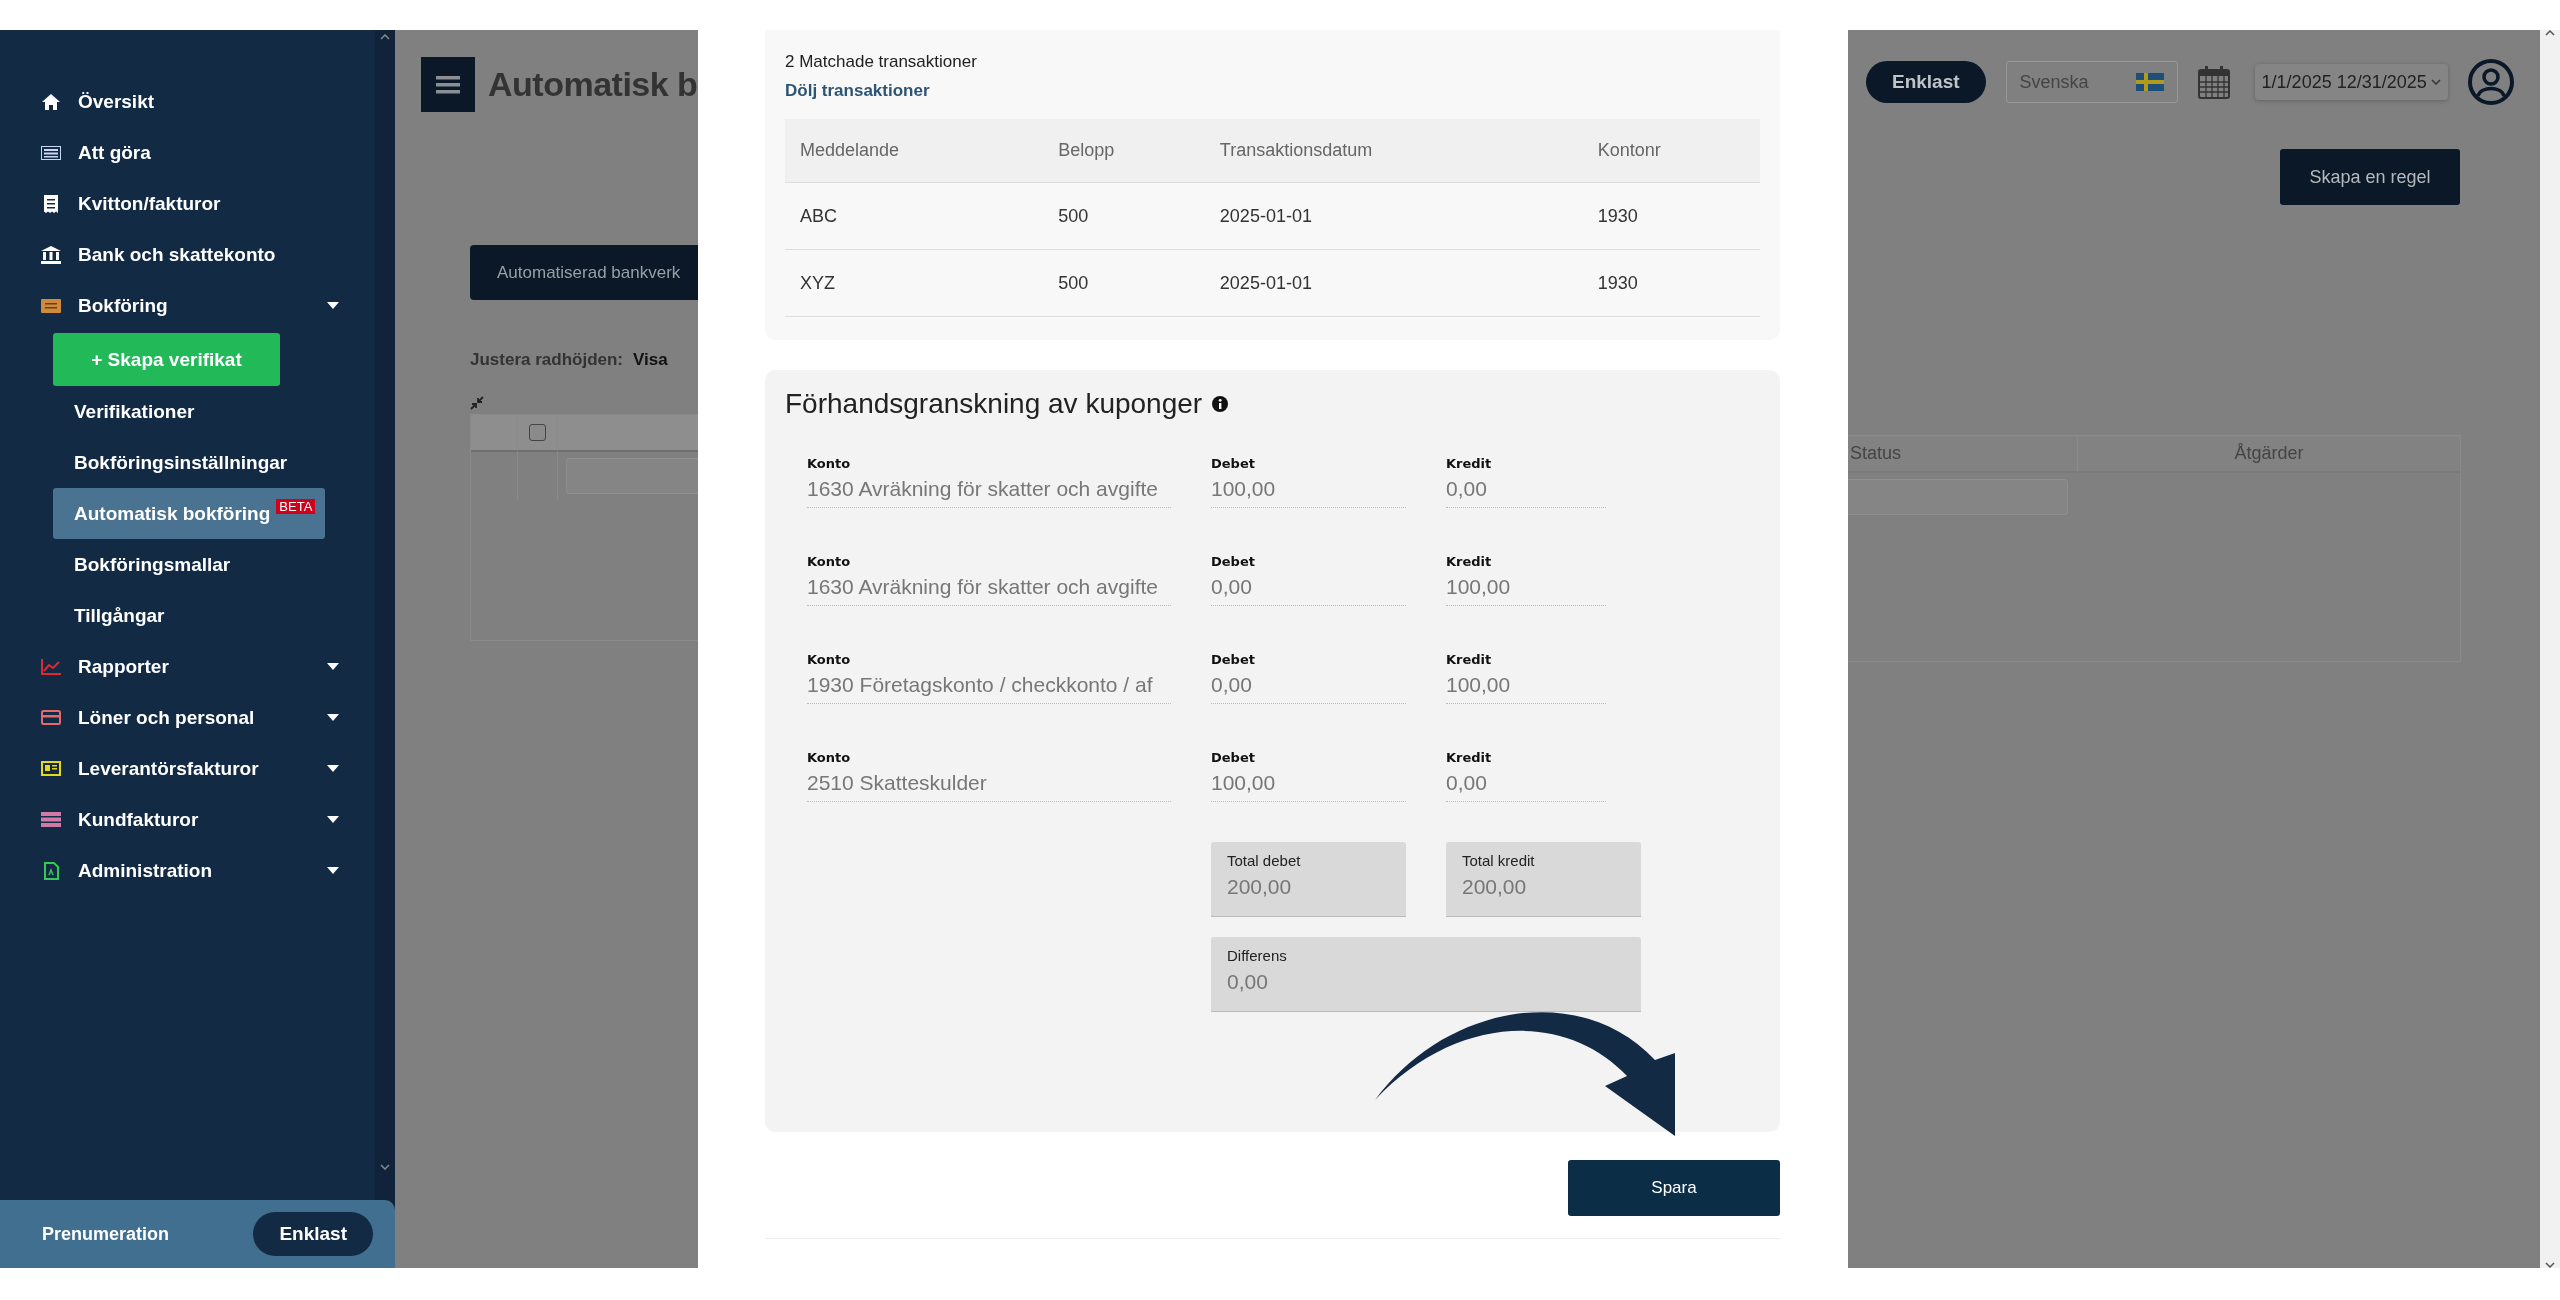 The width and height of the screenshot is (2560, 1300). I want to click on sidebar-subitem: Tillgångar, so click(189, 615).